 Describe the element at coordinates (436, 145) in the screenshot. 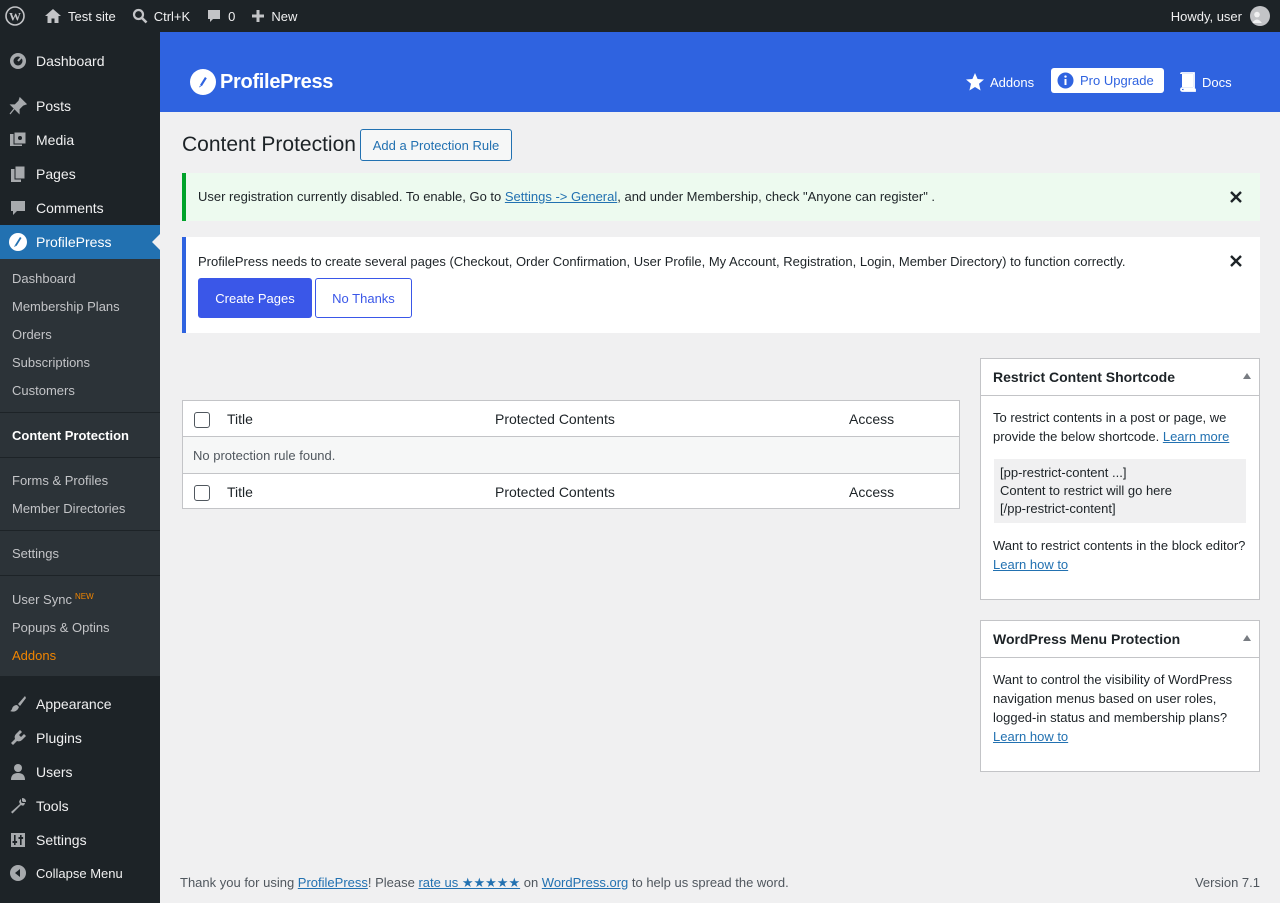

I see `add-protection-rule-button: Add a Protection Rule` at that location.